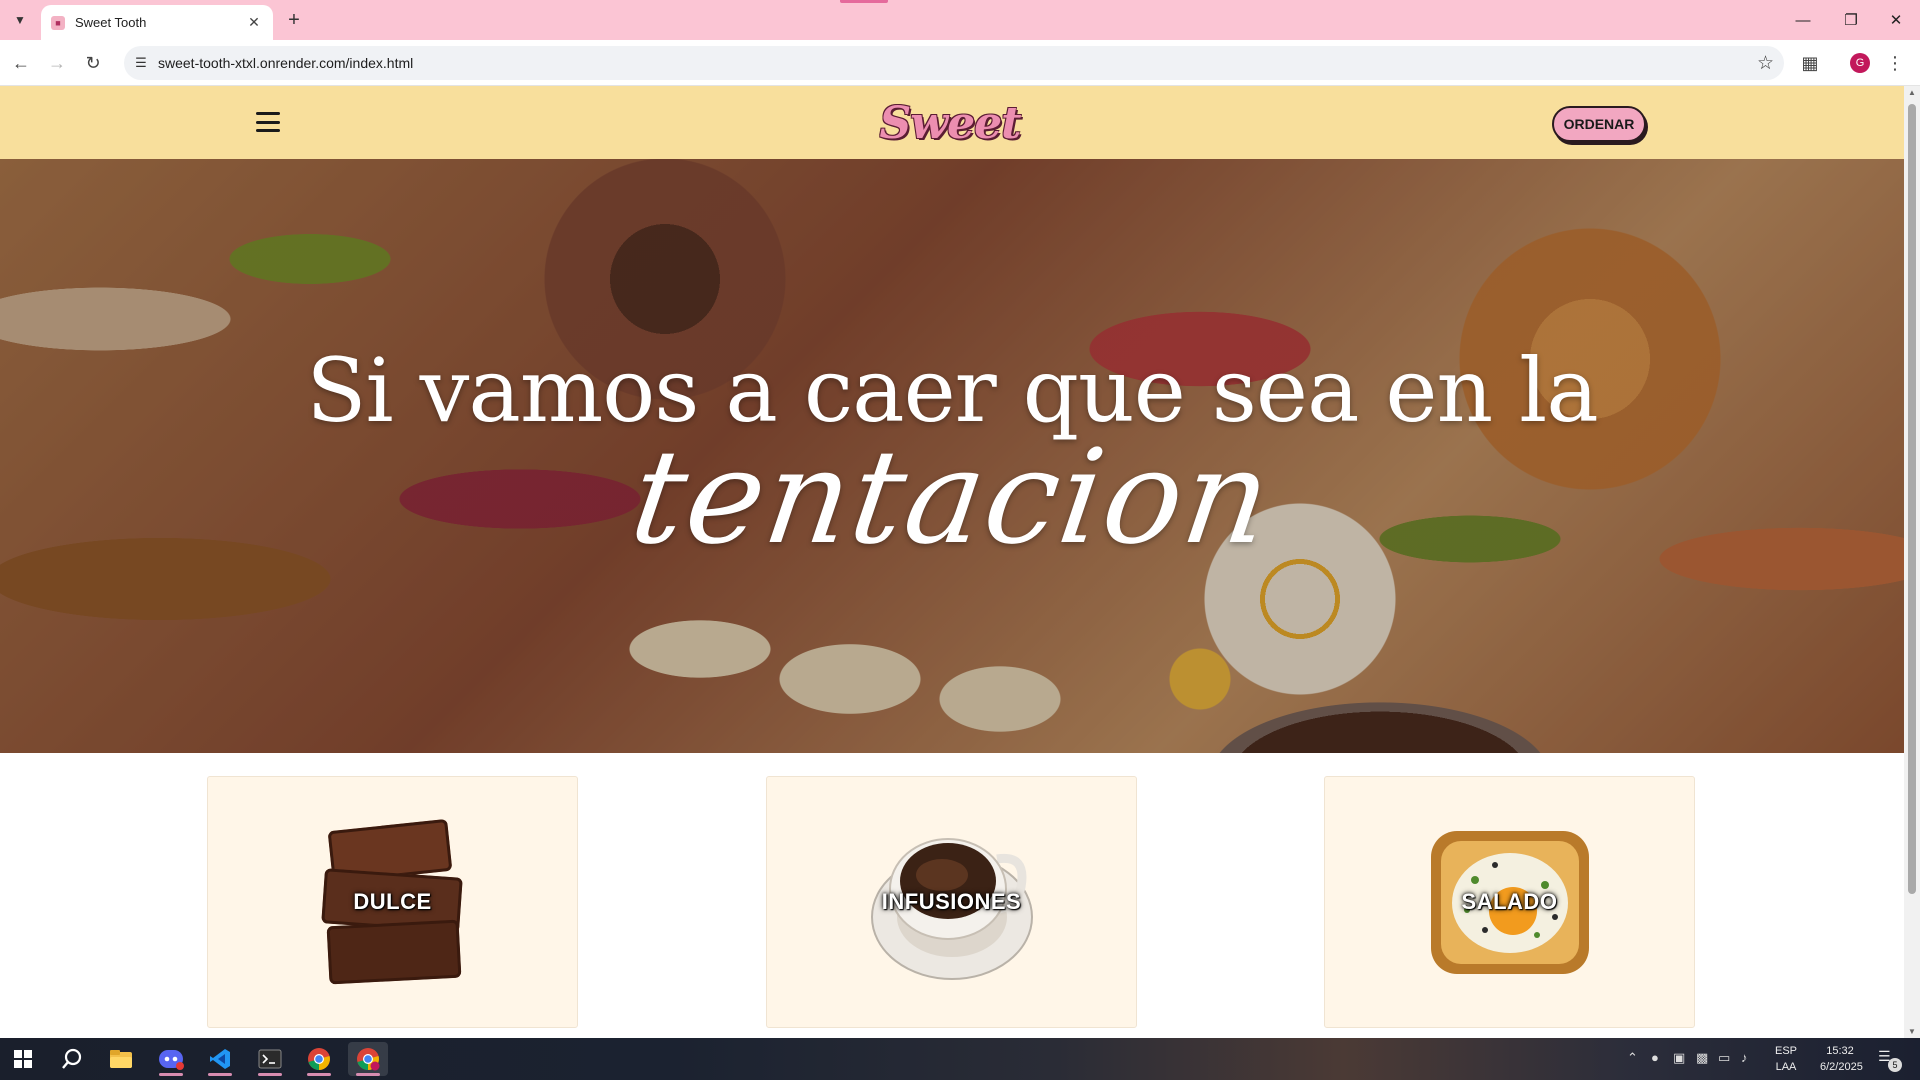 This screenshot has height=1080, width=1920. What do you see at coordinates (1841, 1067) in the screenshot?
I see `clock-date: 6/2/2025` at bounding box center [1841, 1067].